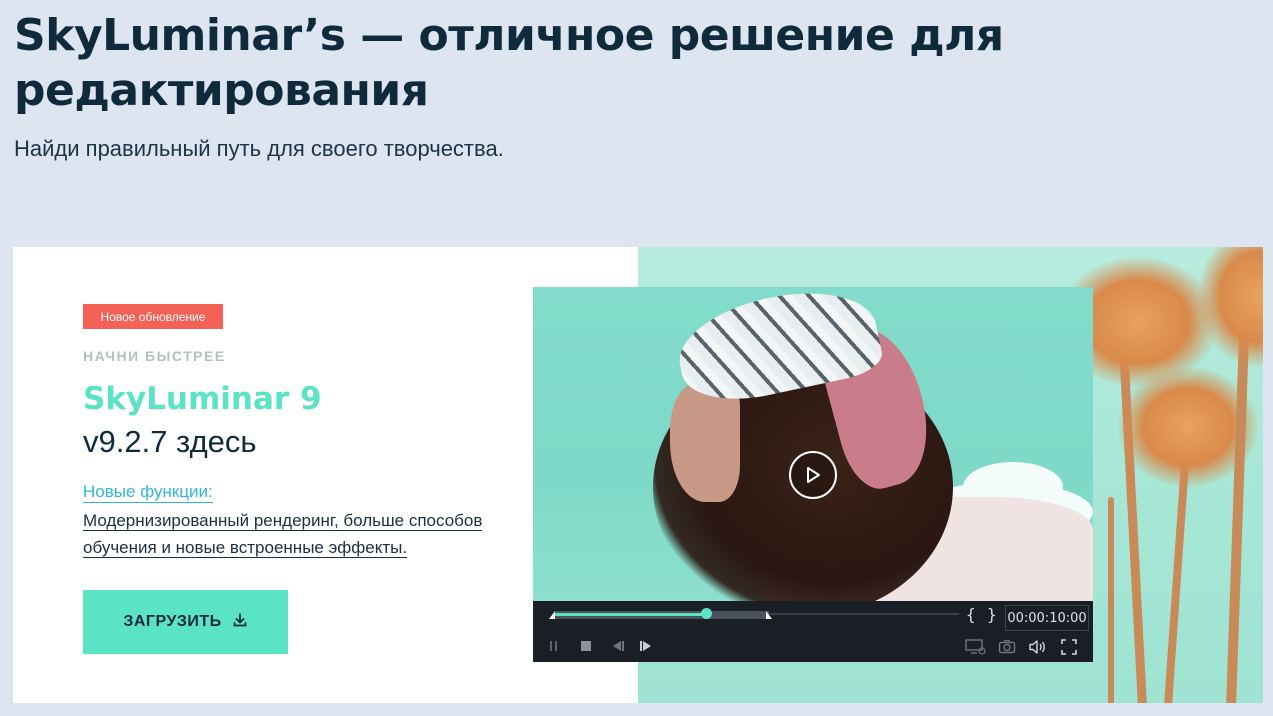 The height and width of the screenshot is (716, 1273). I want to click on step-forward-icon, so click(647, 648).